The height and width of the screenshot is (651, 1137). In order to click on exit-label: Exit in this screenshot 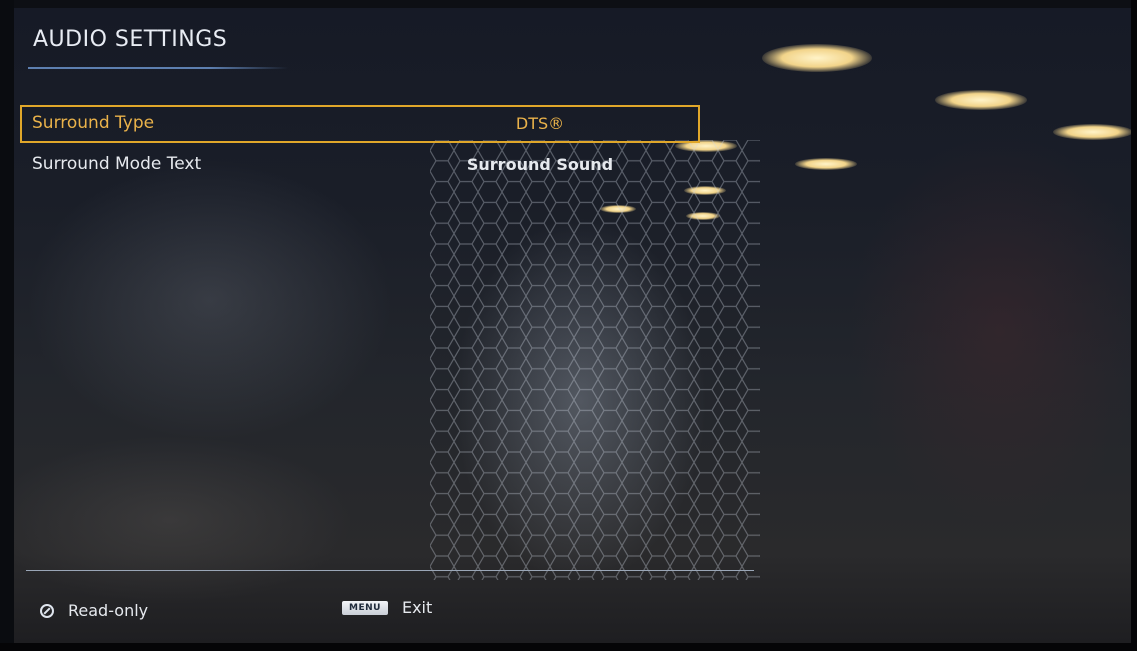, I will do `click(417, 607)`.